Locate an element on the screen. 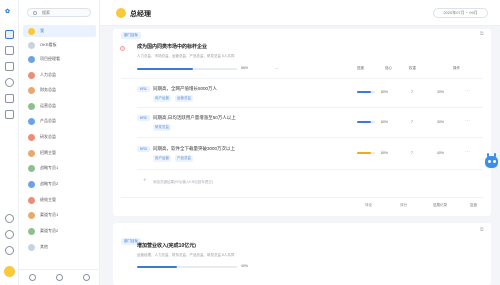 This screenshot has height=285, width=500. sidebar-item: 渠道专员1 is located at coordinates (59, 215).